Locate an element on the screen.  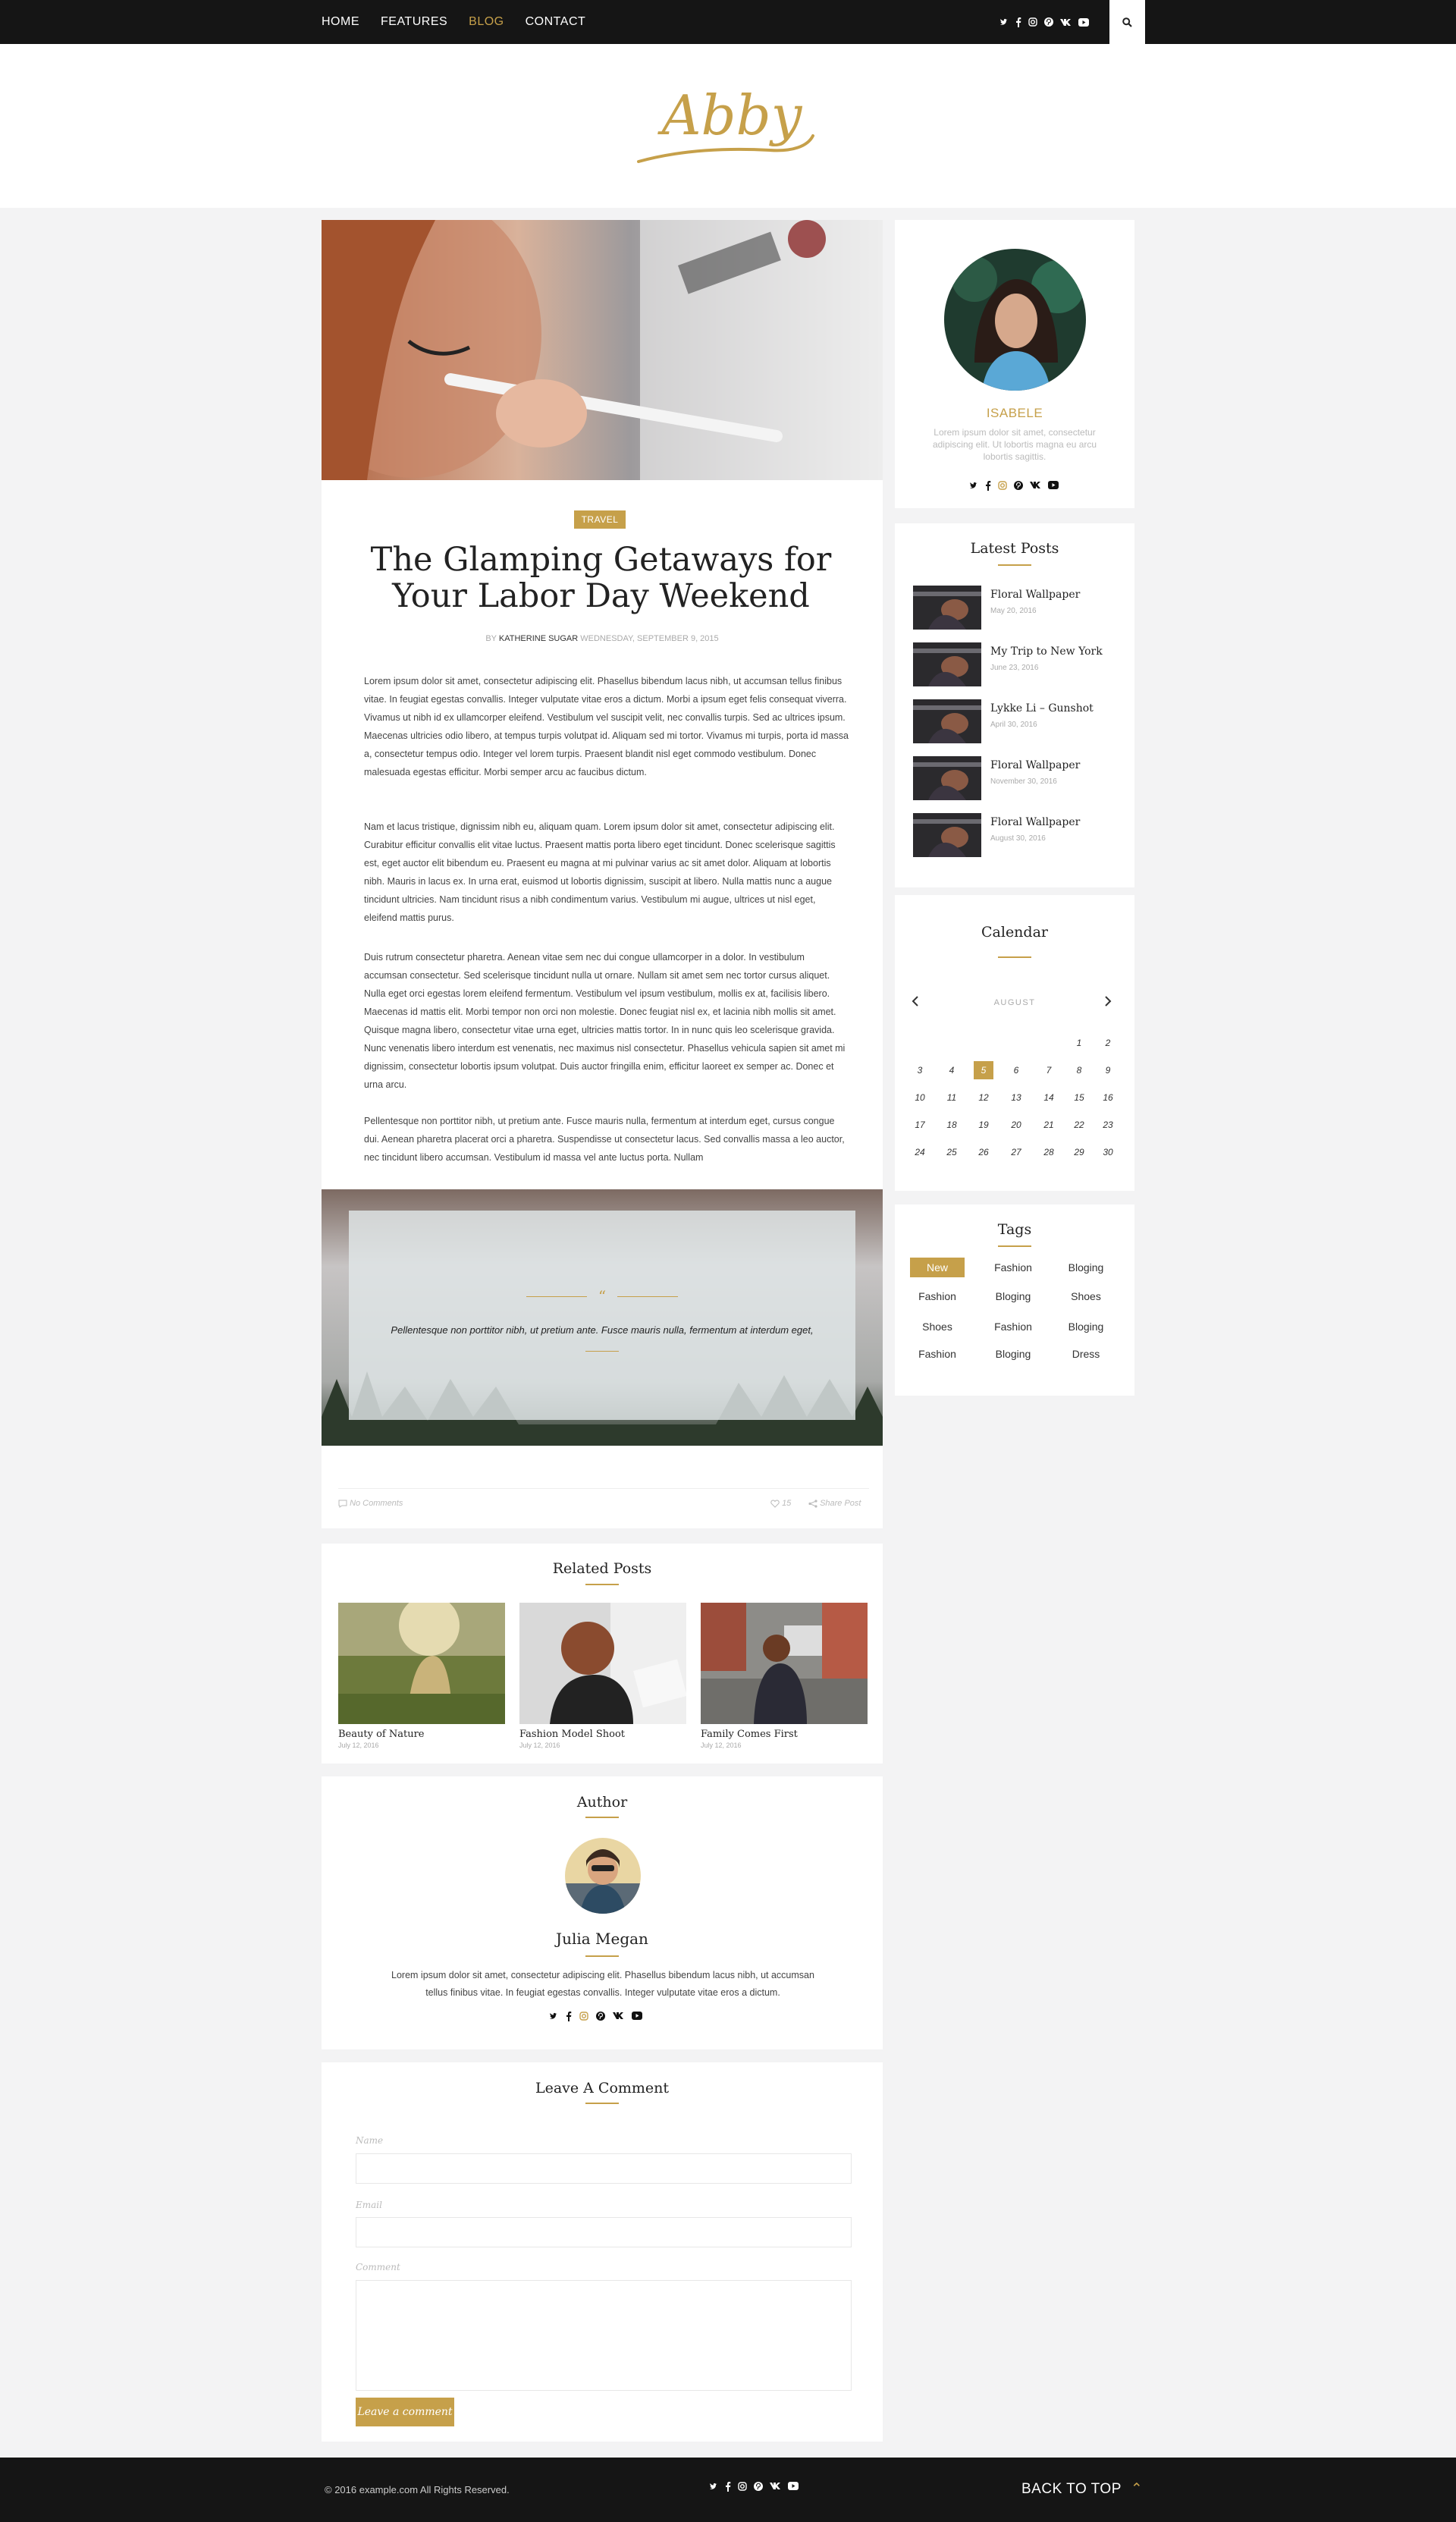
nav-item-features: FEATURES is located at coordinates (414, 22).